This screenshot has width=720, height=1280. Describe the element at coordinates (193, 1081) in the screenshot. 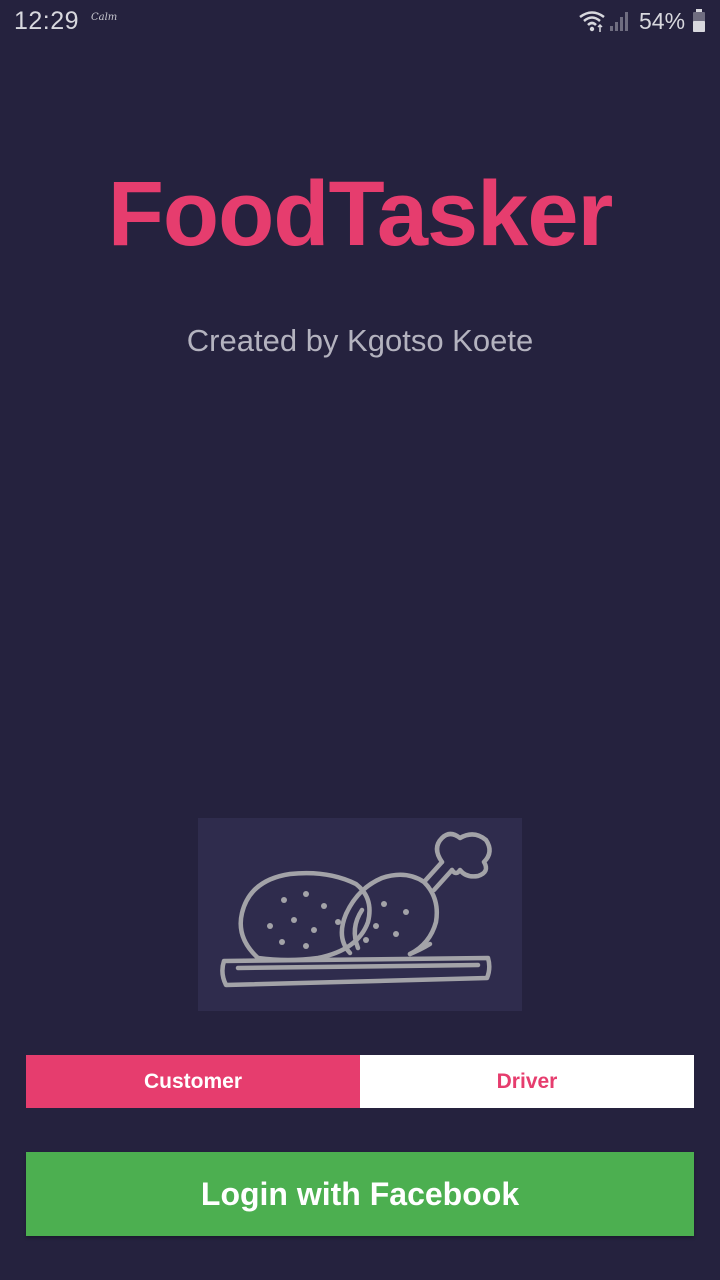

I see `segment-customer: Customer` at that location.